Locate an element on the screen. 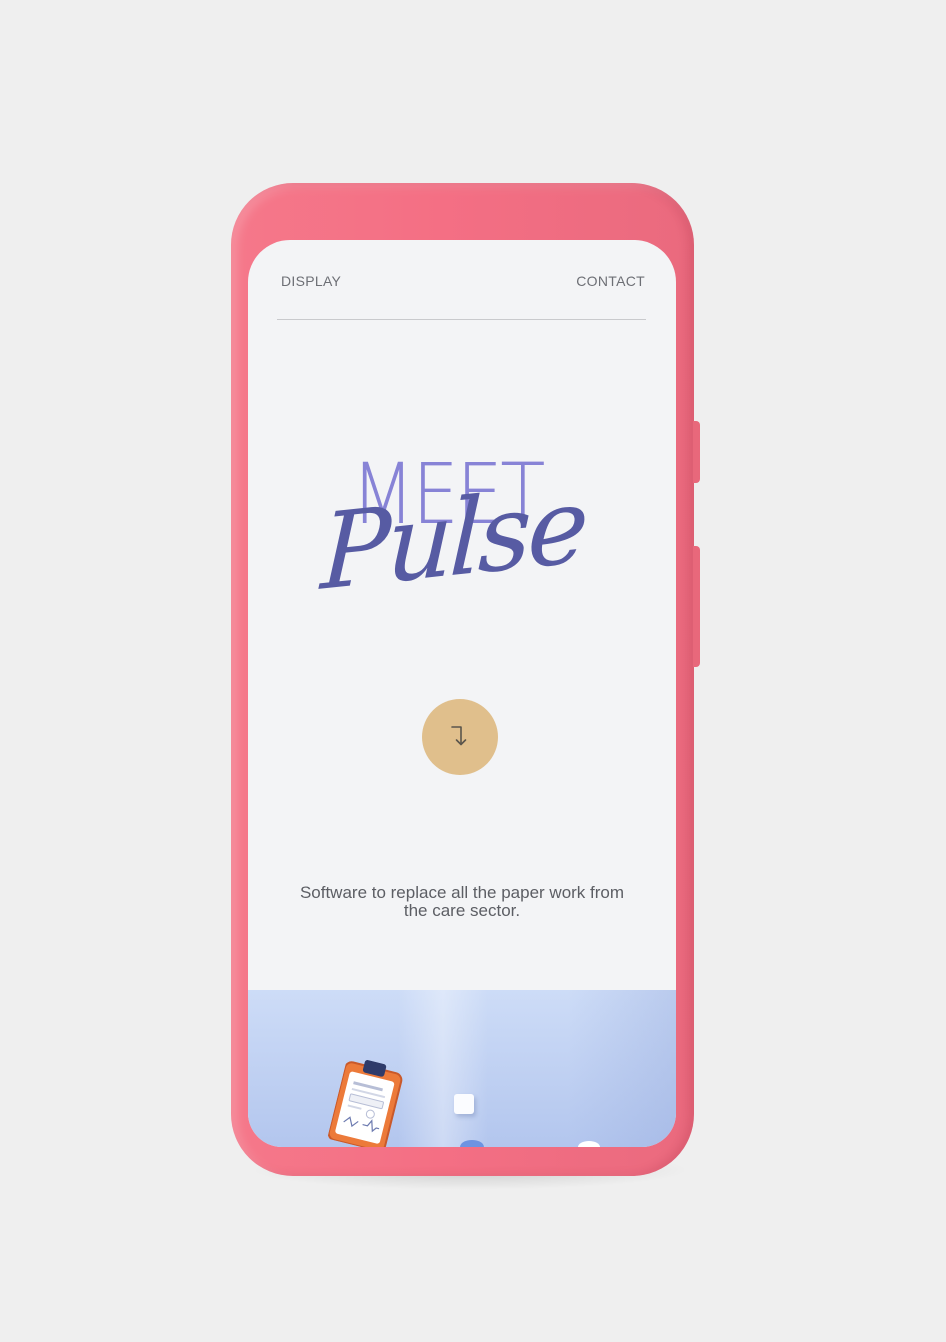 The width and height of the screenshot is (946, 1342). nav-contact-link: CONTACT is located at coordinates (610, 281).